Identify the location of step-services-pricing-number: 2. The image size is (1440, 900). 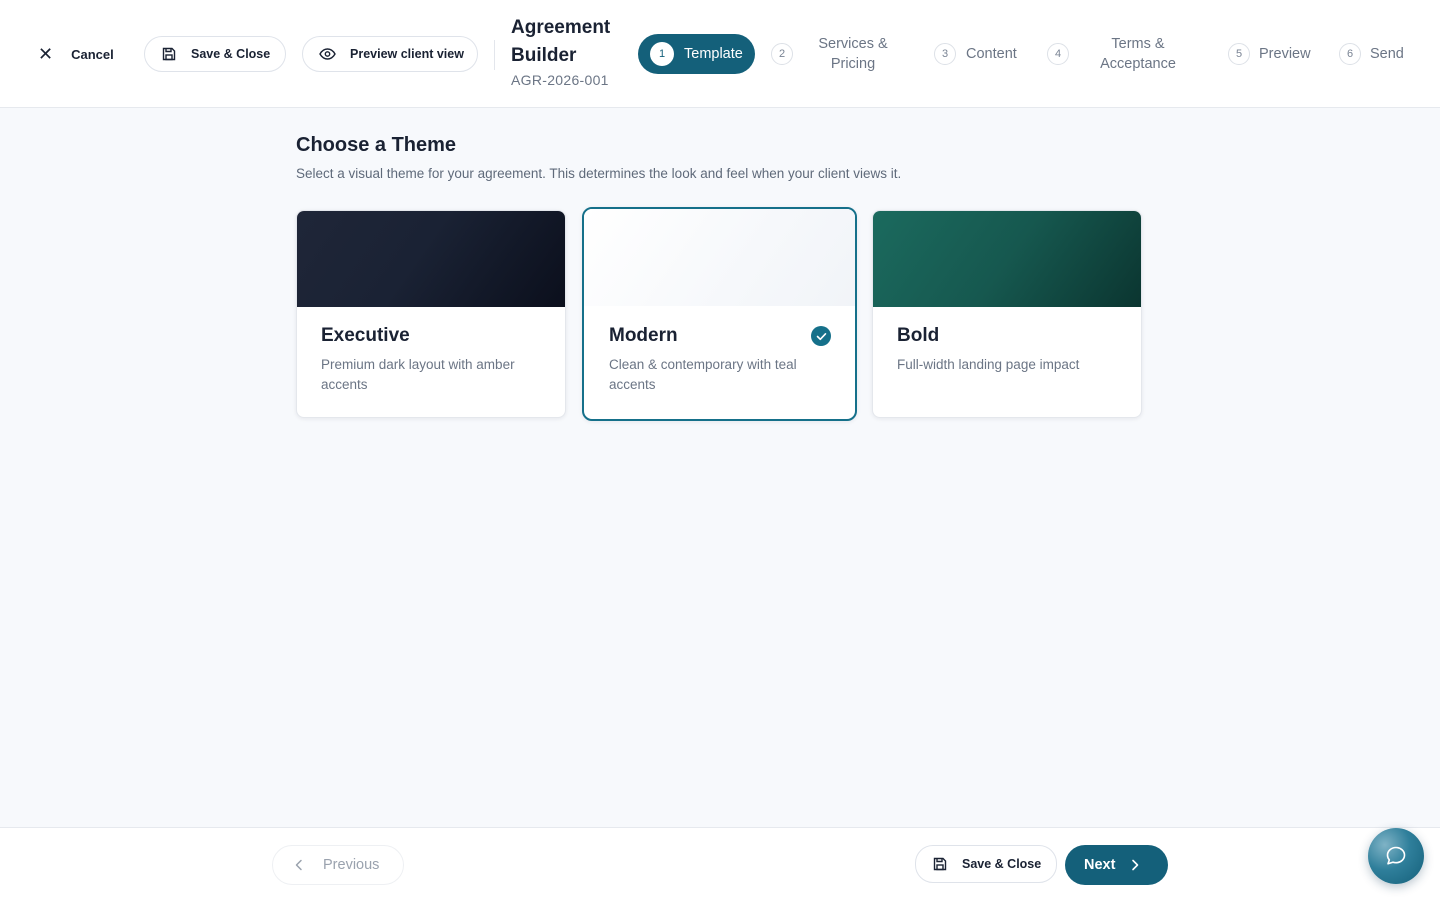
(782, 54).